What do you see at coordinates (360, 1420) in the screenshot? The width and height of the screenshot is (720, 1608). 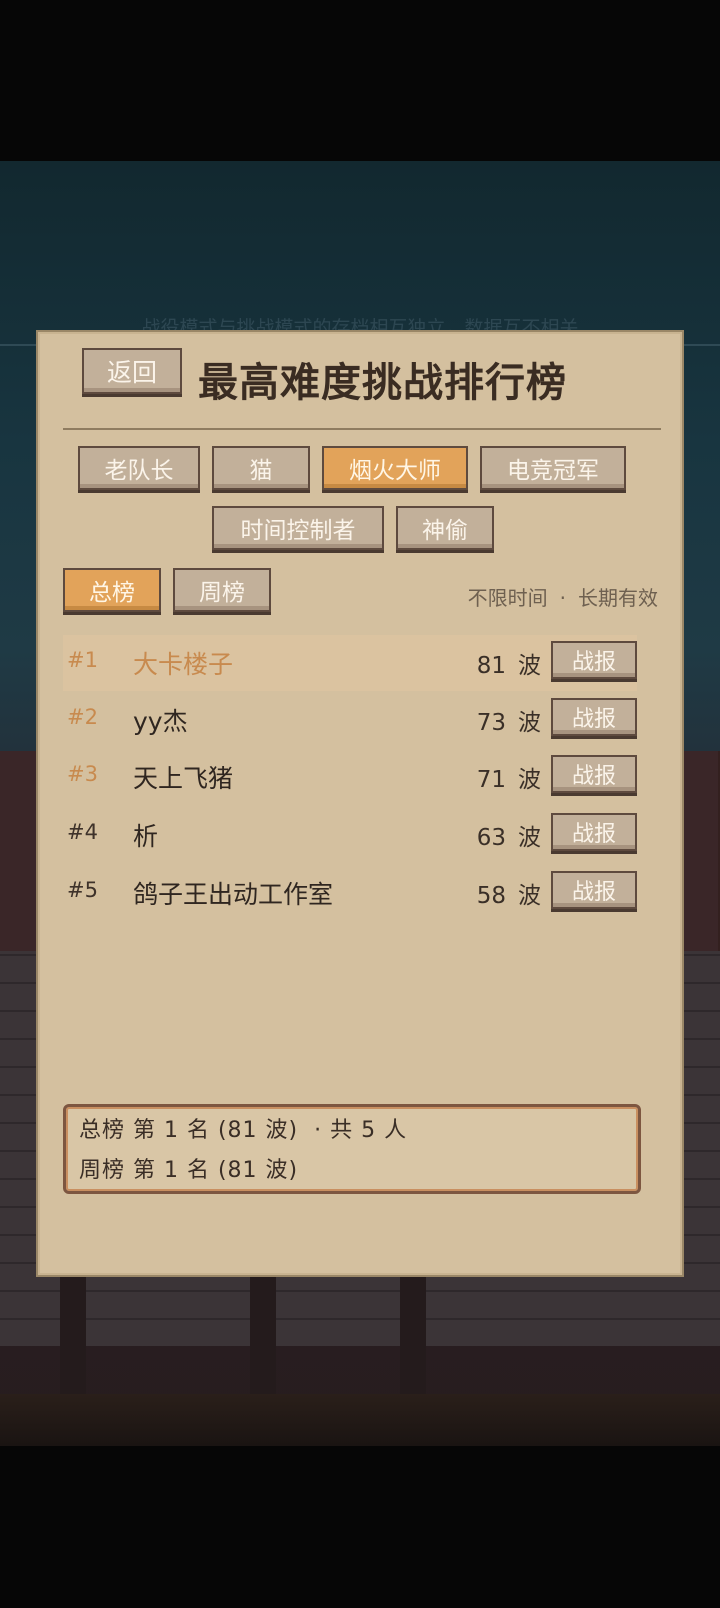 I see `floor` at bounding box center [360, 1420].